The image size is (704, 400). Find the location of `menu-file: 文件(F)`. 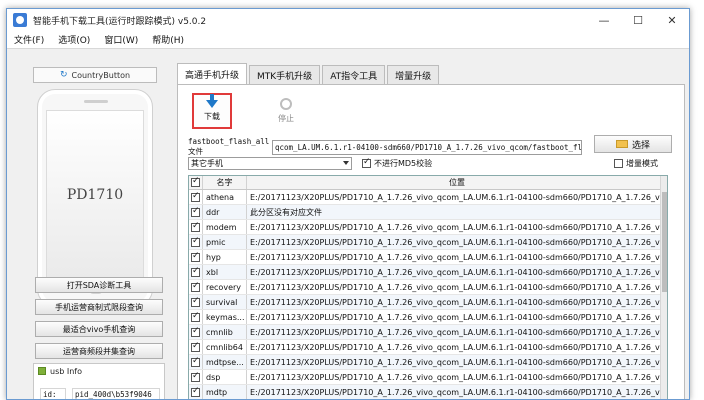

menu-file: 文件(F) is located at coordinates (29, 39).